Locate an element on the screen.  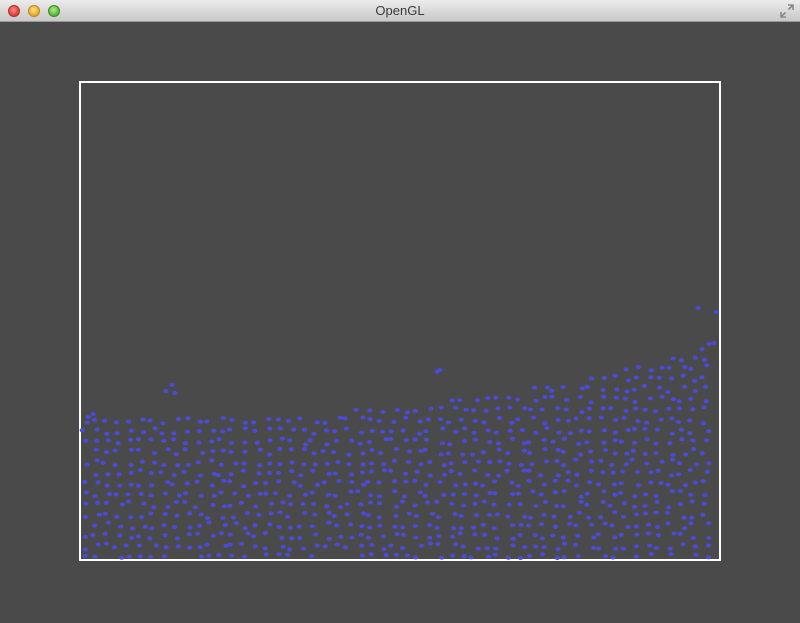
fullscreen-icon is located at coordinates (787, 11).